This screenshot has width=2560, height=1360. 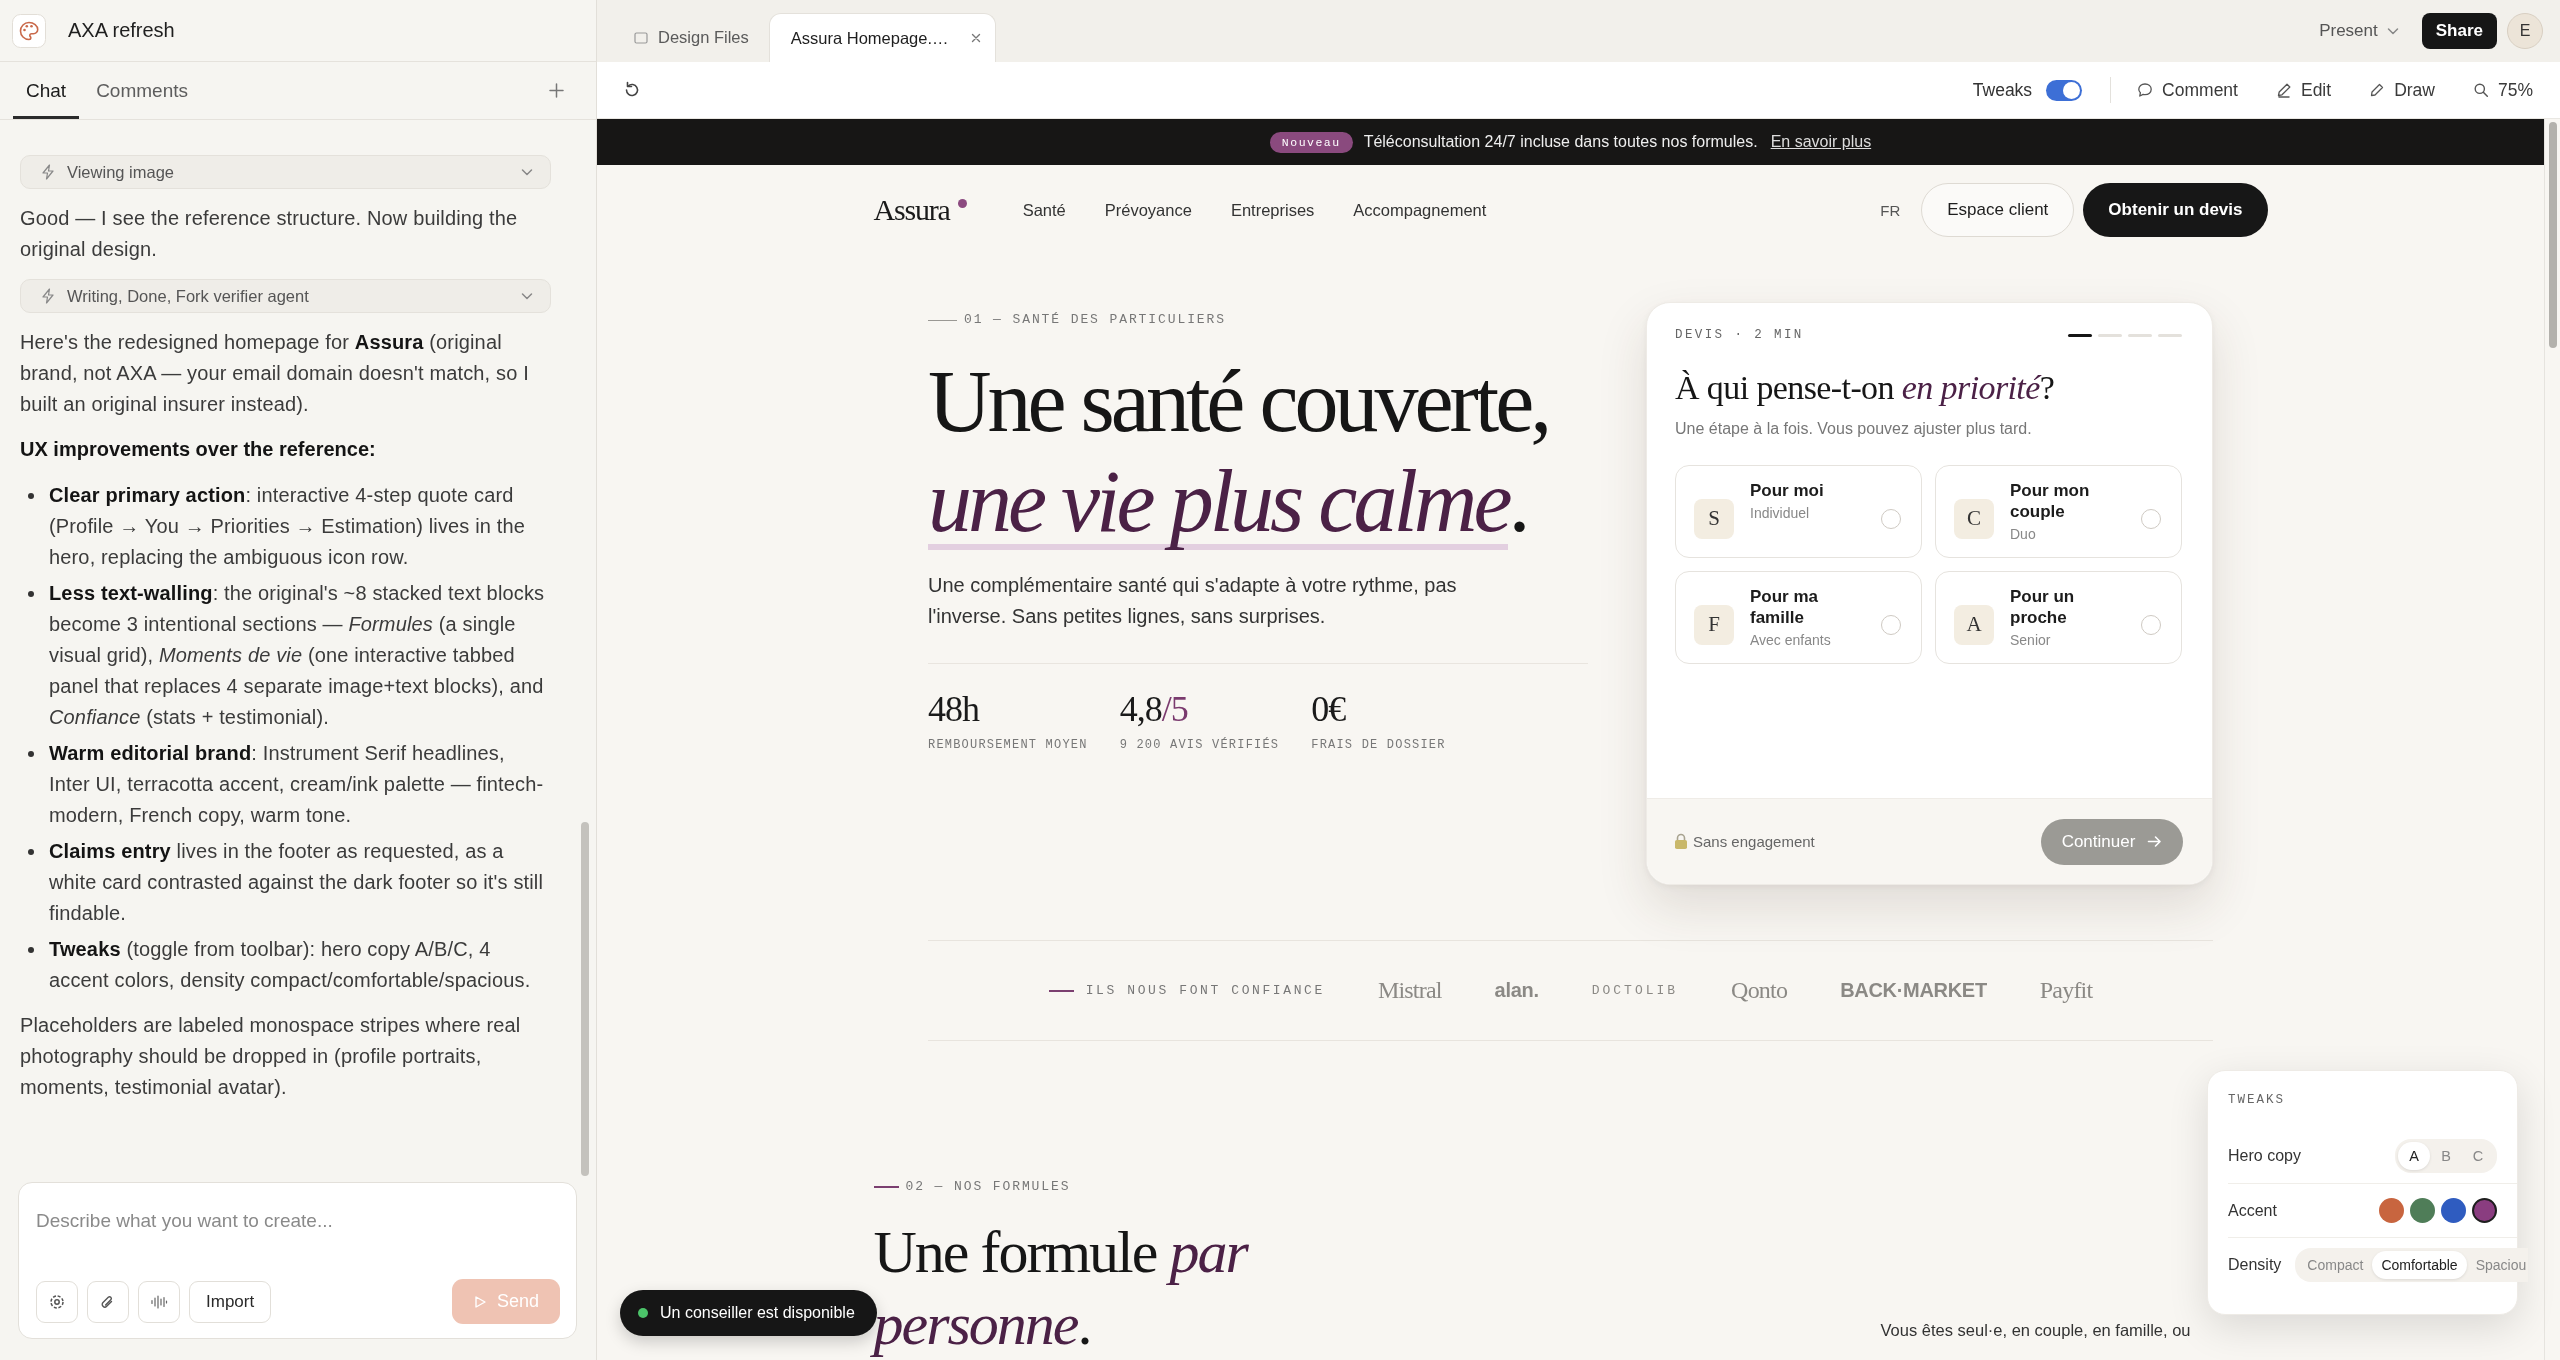 I want to click on option-card: A Pour un proche Senior, so click(x=2058, y=617).